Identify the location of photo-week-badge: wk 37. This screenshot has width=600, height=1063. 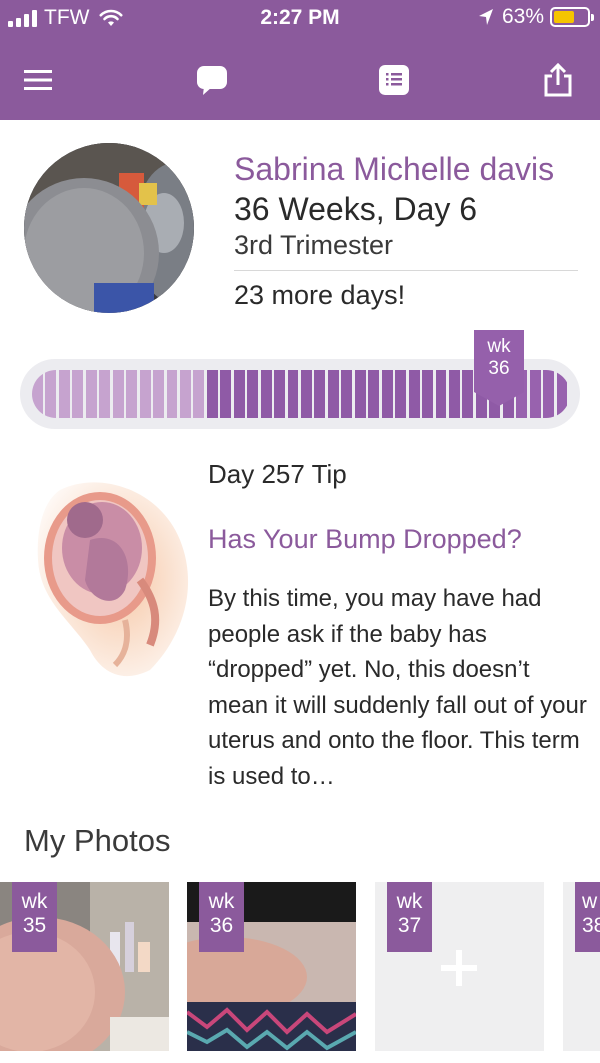
(409, 917).